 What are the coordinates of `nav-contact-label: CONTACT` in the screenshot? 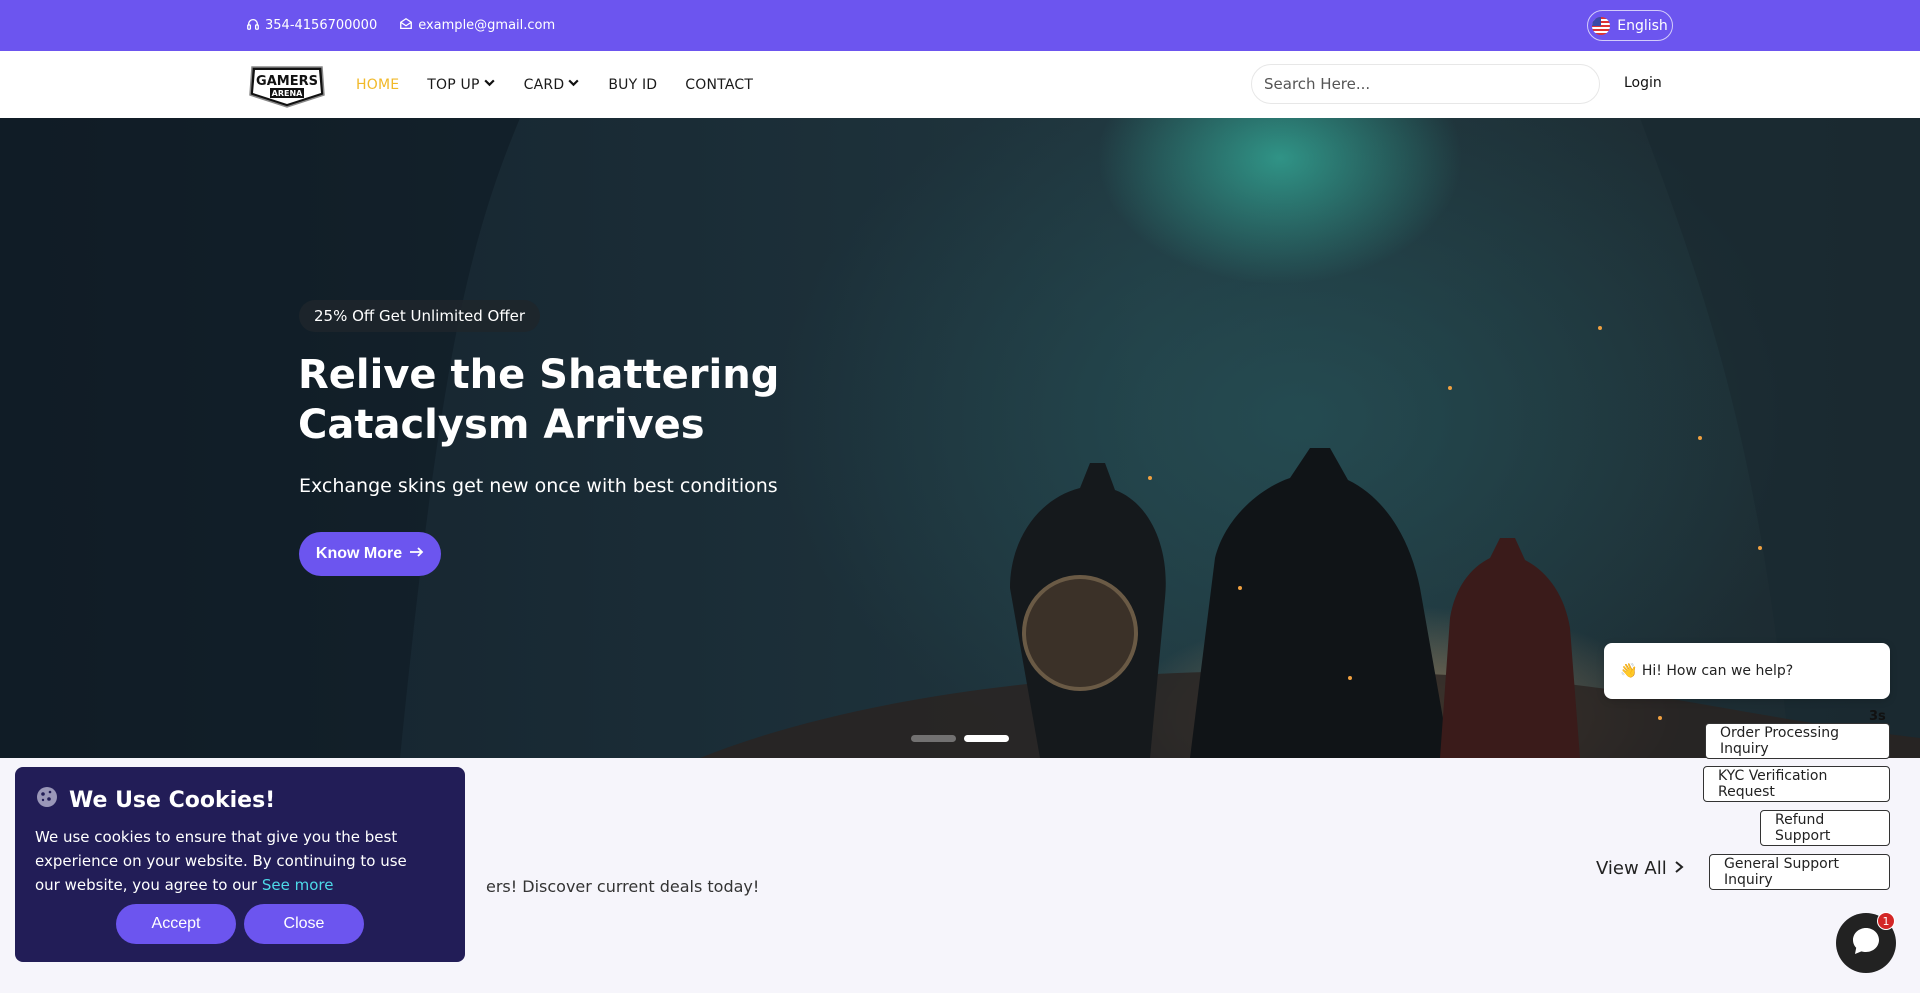 It's located at (719, 84).